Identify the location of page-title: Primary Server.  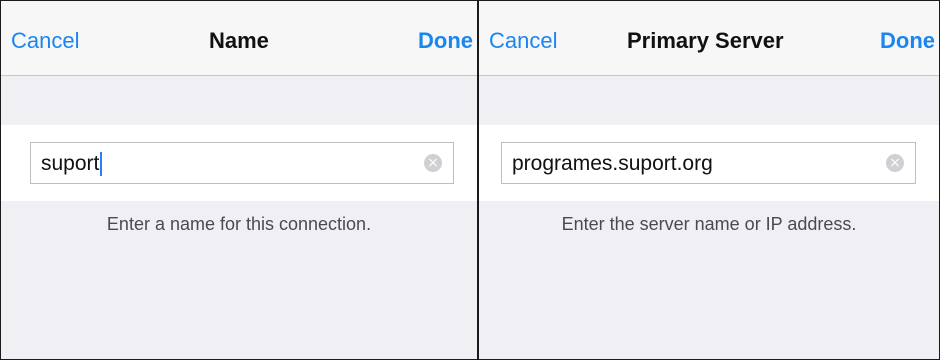
(705, 40).